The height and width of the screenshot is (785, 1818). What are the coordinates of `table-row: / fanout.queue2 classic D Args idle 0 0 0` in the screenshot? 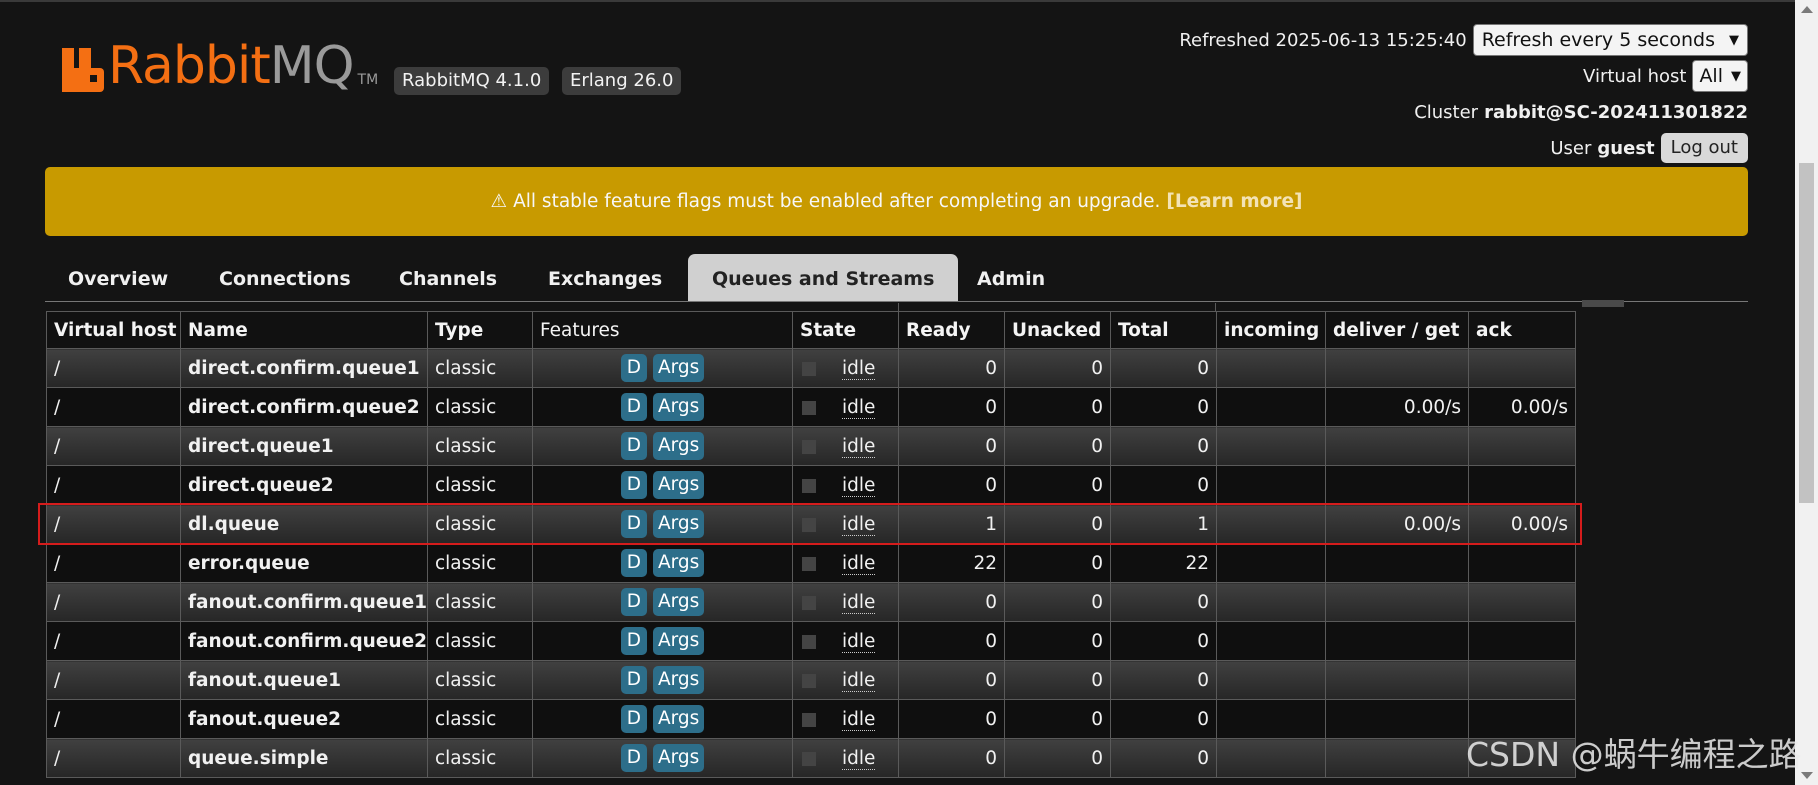 It's located at (811, 719).